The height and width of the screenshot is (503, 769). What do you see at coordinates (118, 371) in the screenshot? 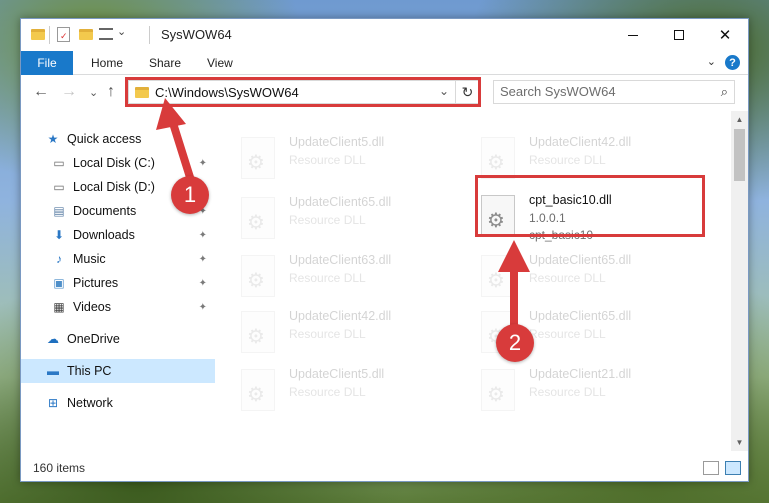
I see `sidebar-item-this-pc: ▬ This PC` at bounding box center [118, 371].